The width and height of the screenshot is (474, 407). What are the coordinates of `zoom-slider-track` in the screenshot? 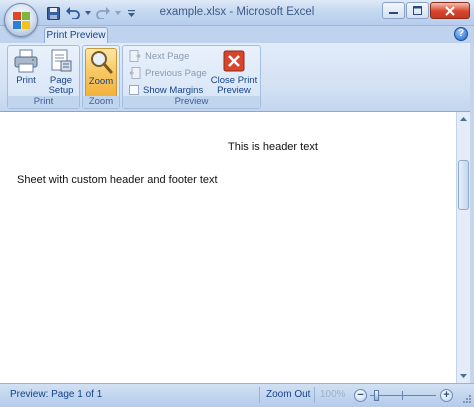 It's located at (403, 395).